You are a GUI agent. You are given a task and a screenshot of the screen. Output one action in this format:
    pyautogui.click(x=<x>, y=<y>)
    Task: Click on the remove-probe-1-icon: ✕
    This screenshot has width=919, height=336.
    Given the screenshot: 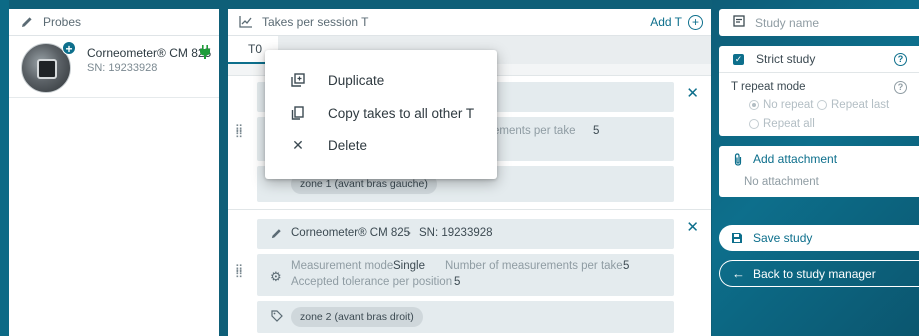 What is the action you would take?
    pyautogui.click(x=692, y=93)
    